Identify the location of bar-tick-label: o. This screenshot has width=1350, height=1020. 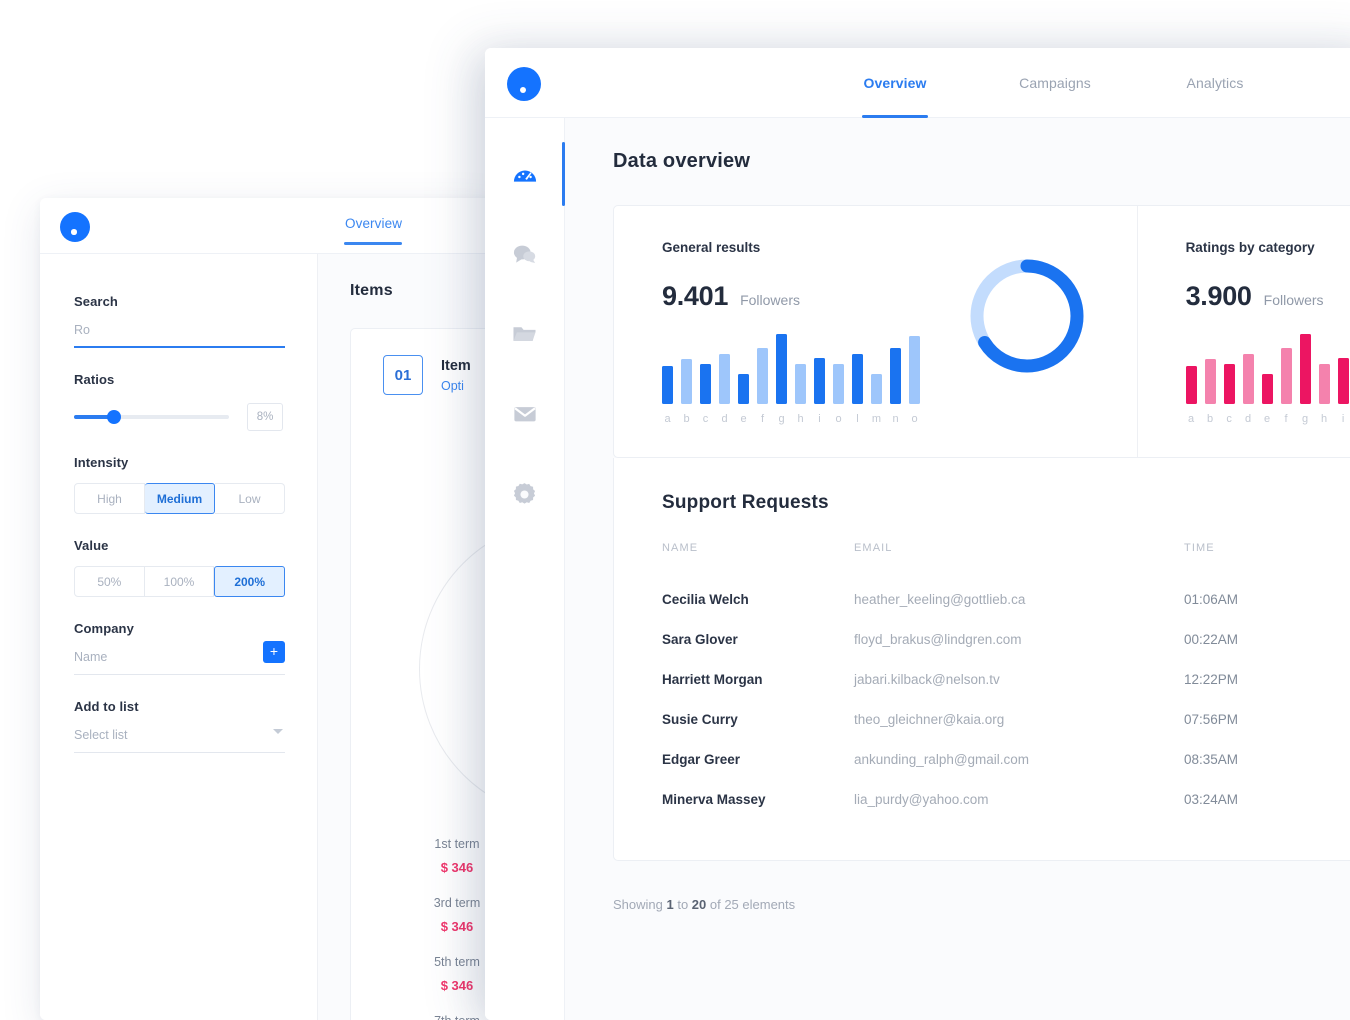
(838, 419).